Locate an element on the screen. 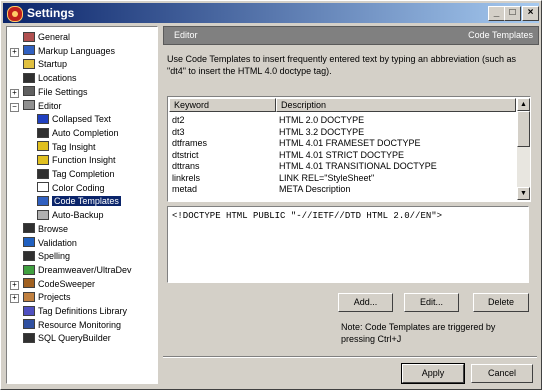 The height and width of the screenshot is (390, 542). tree-item-label: Dreamweaver/UltraDev is located at coordinates (85, 269).